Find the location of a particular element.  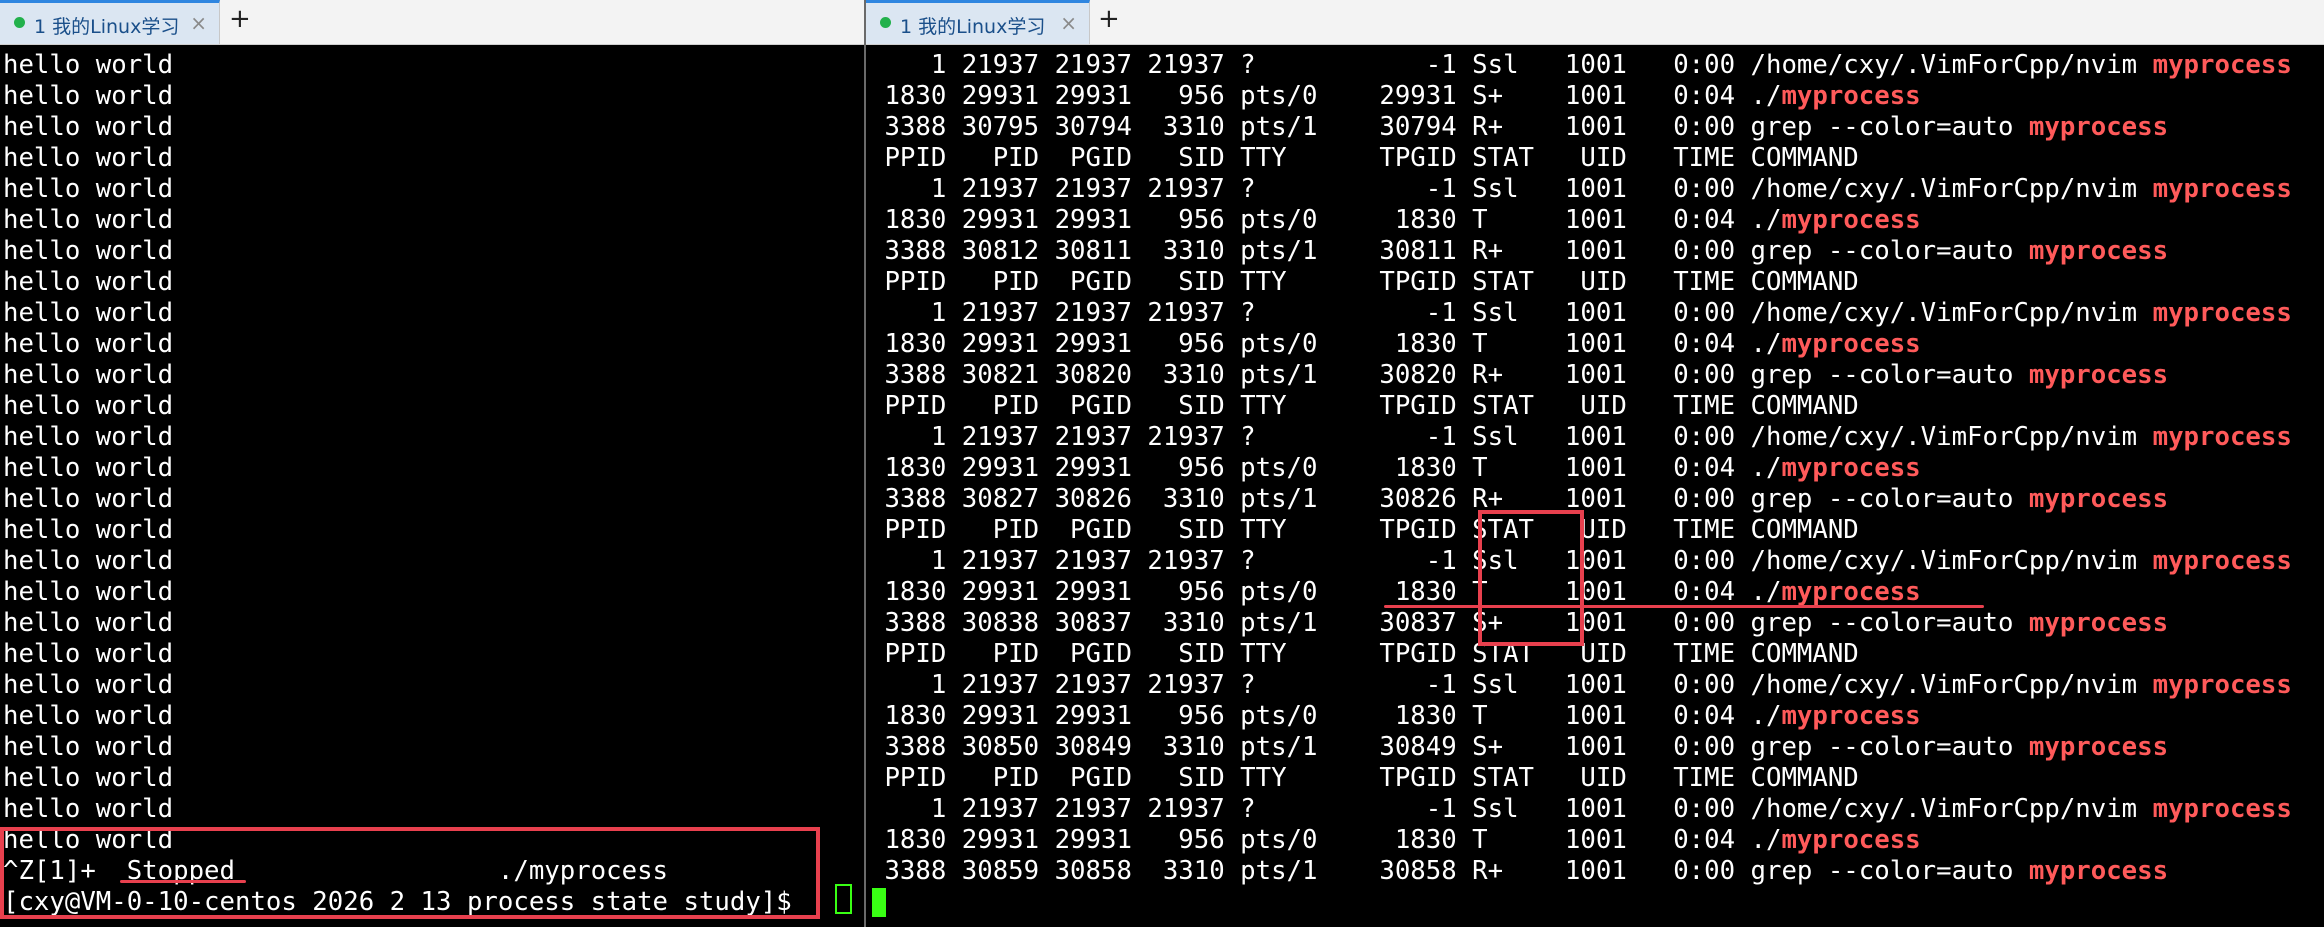

annotation-box-stopped is located at coordinates (410, 873).